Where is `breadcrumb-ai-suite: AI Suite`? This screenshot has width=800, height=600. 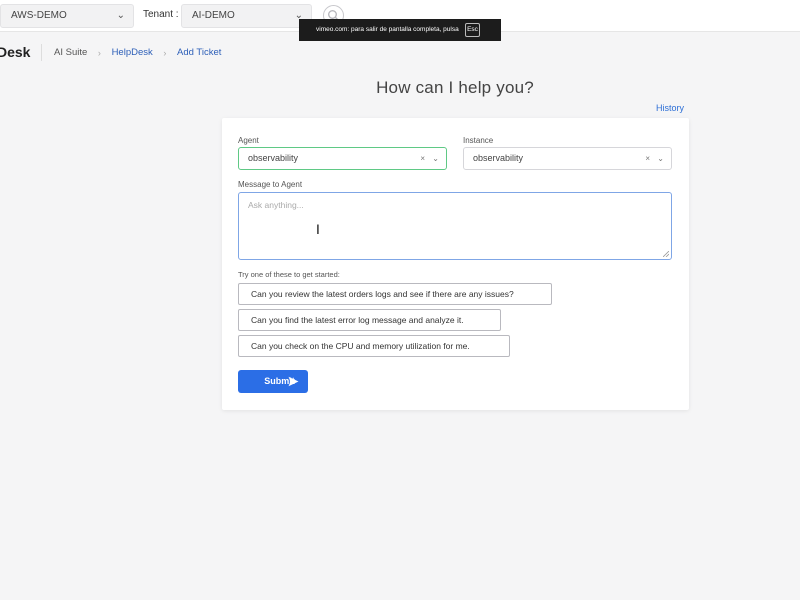 breadcrumb-ai-suite: AI Suite is located at coordinates (70, 52).